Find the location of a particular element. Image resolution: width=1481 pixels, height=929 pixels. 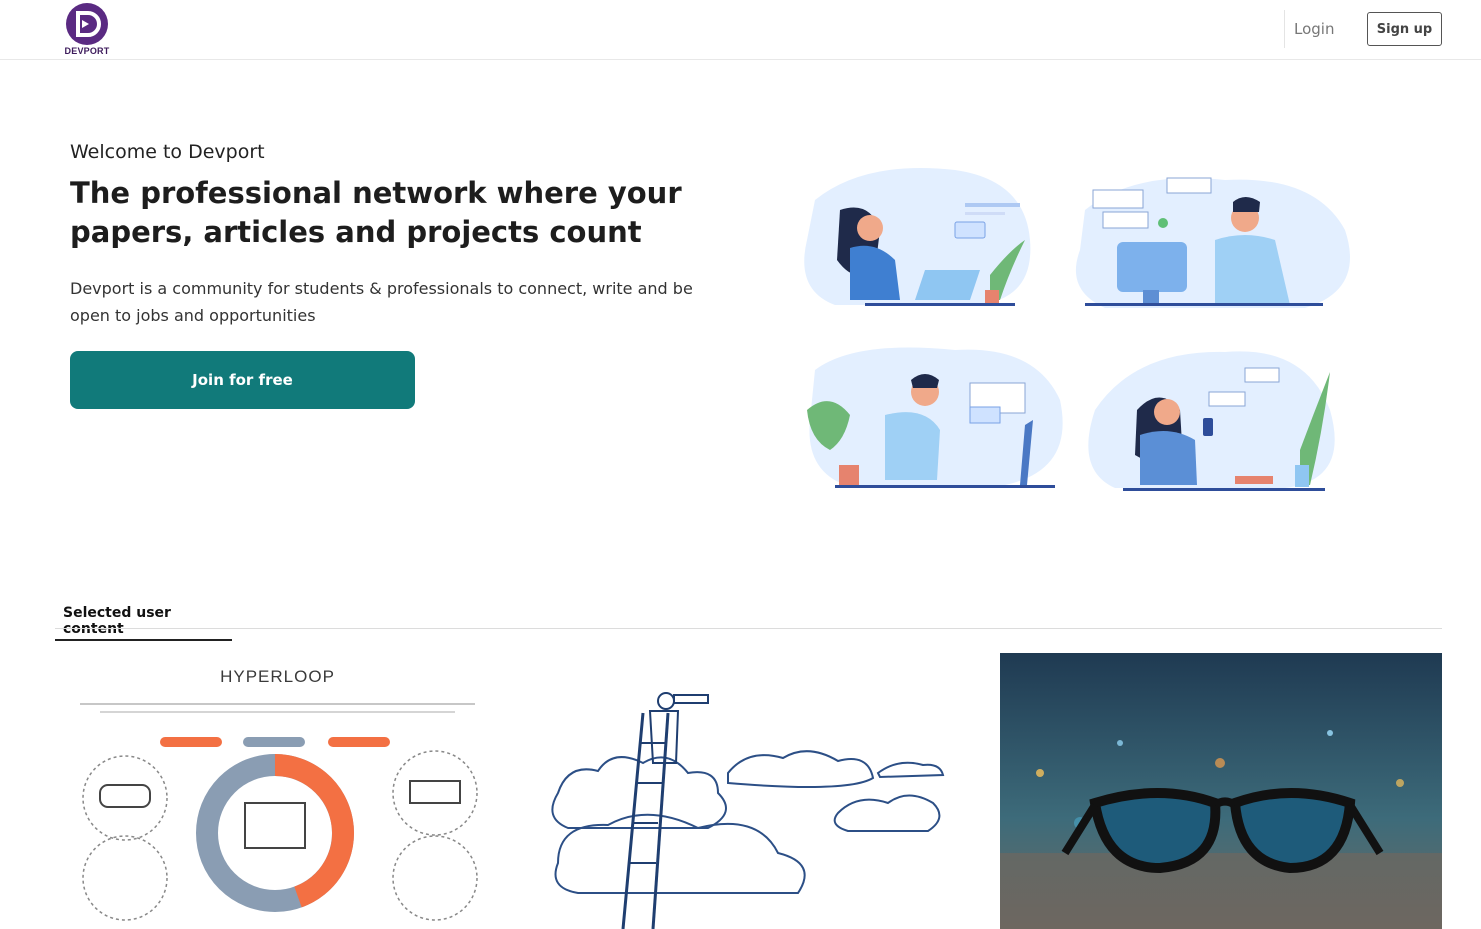

content-card-sketch is located at coordinates (750, 791).